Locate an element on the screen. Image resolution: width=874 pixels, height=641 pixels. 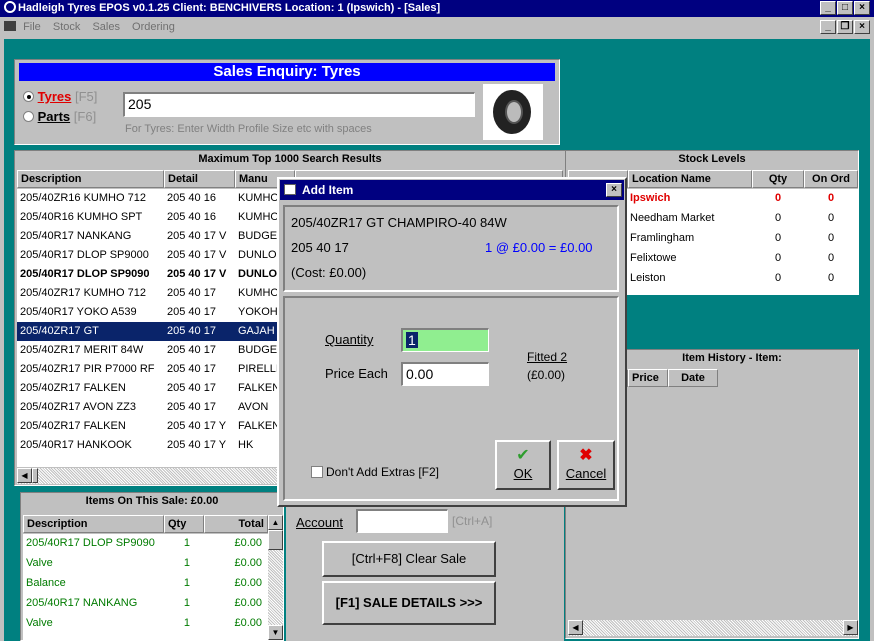
history-scroll-left-icon: ◀ is located at coordinates (575, 627).